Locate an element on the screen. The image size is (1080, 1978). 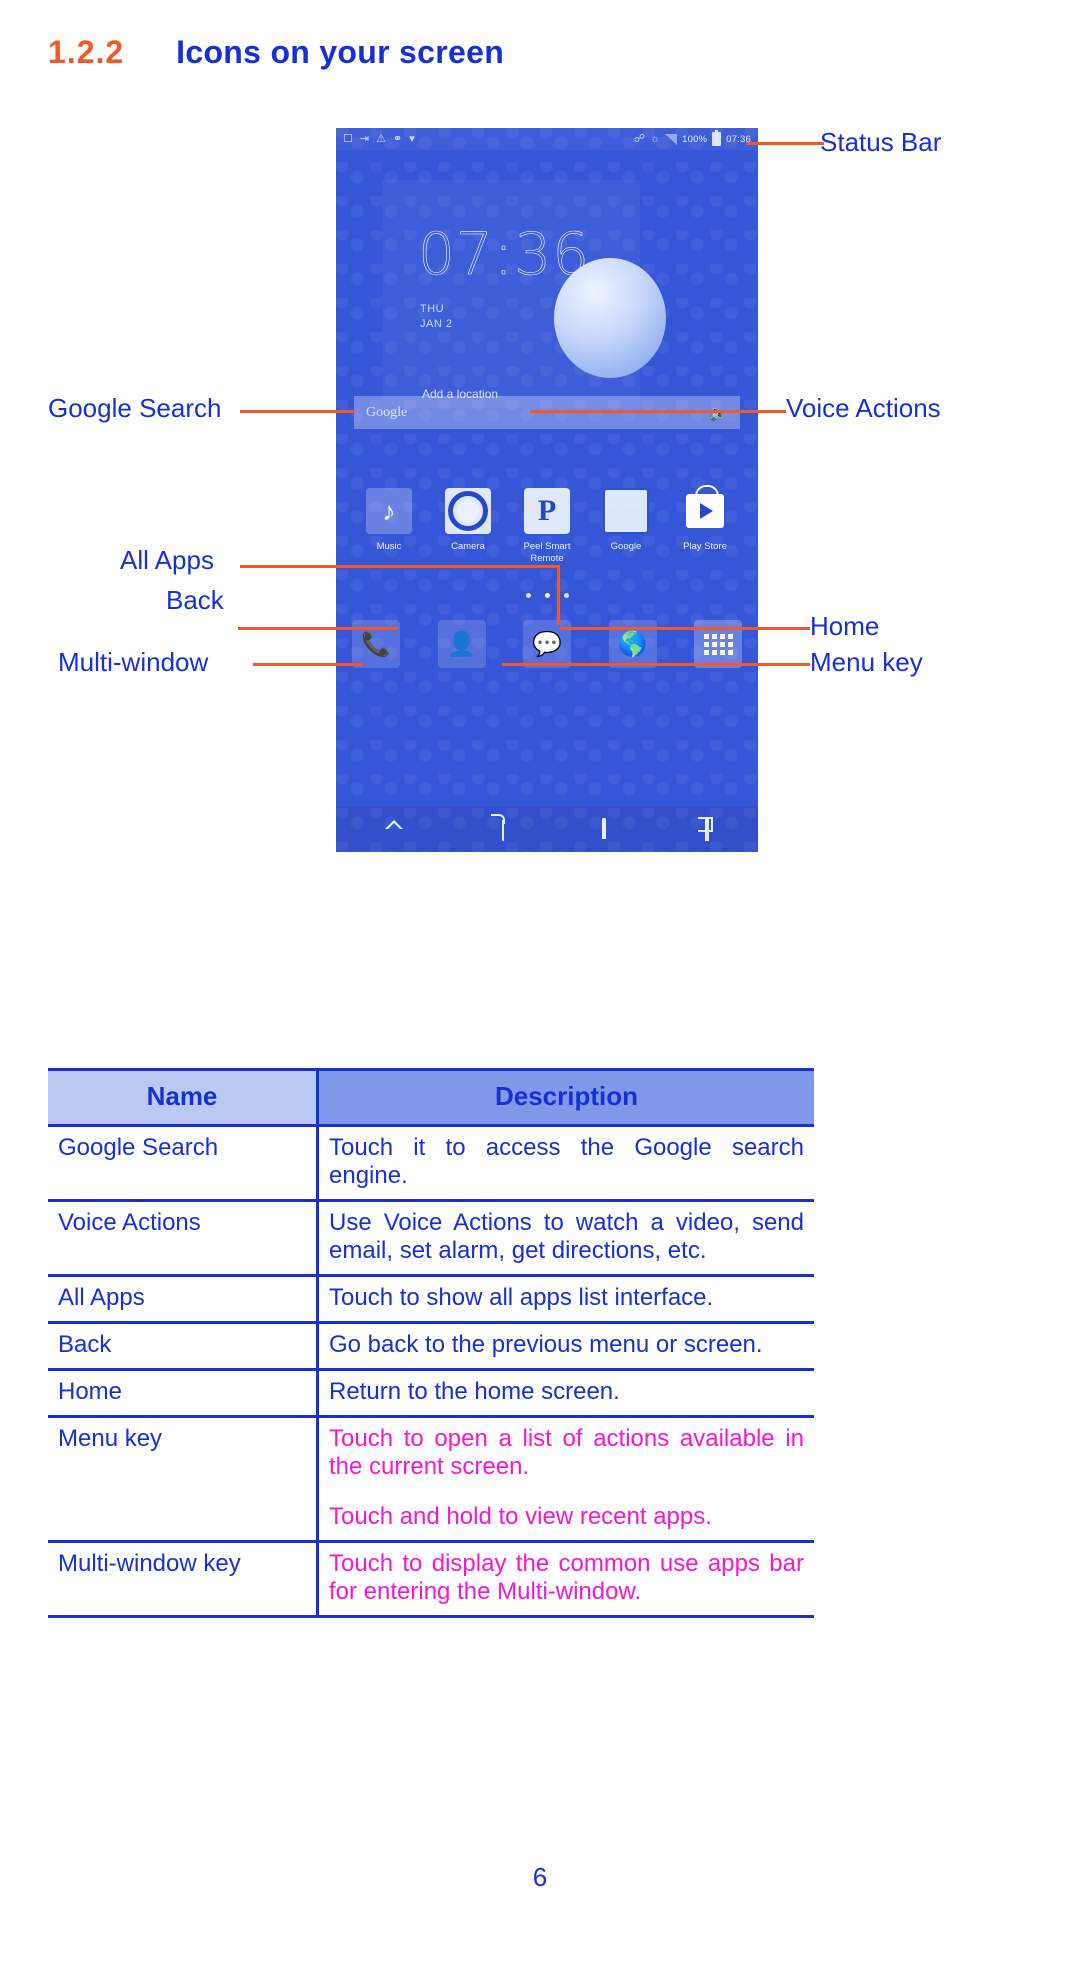
bluetooth-icon: ☍ is located at coordinates (639, 138).